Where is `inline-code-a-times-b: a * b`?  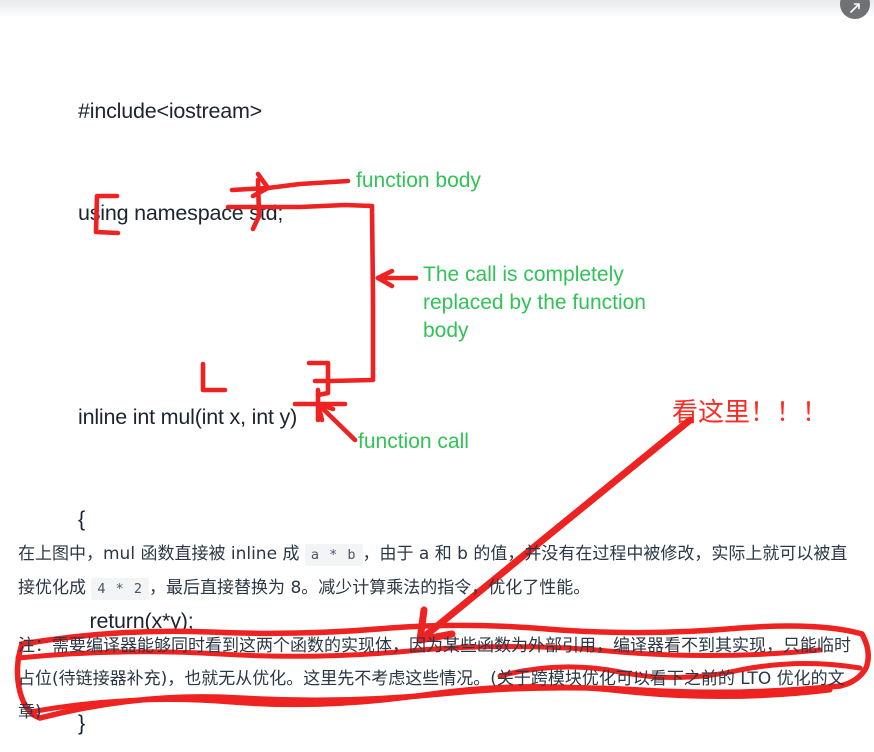 inline-code-a-times-b: a * b is located at coordinates (333, 555).